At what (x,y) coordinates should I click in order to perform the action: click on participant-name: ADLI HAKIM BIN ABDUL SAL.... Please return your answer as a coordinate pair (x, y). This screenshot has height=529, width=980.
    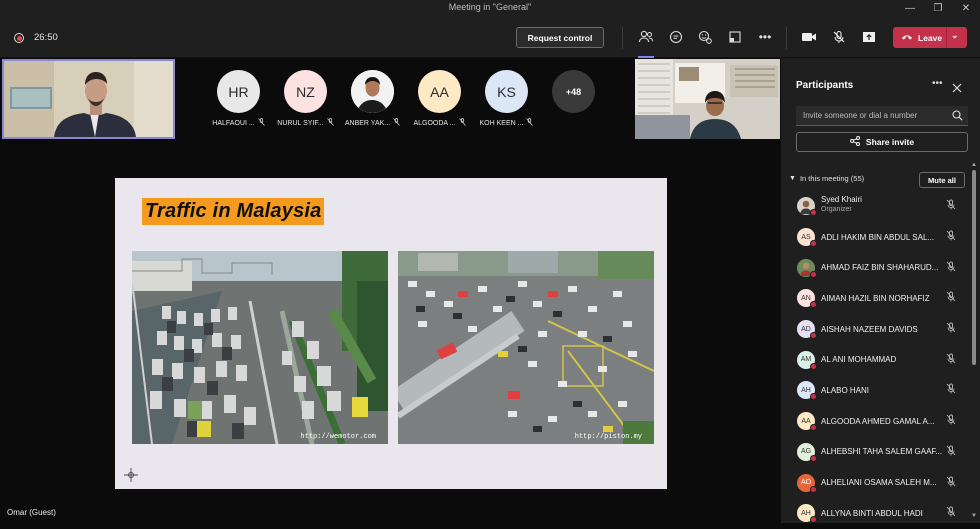
    Looking at the image, I should click on (878, 237).